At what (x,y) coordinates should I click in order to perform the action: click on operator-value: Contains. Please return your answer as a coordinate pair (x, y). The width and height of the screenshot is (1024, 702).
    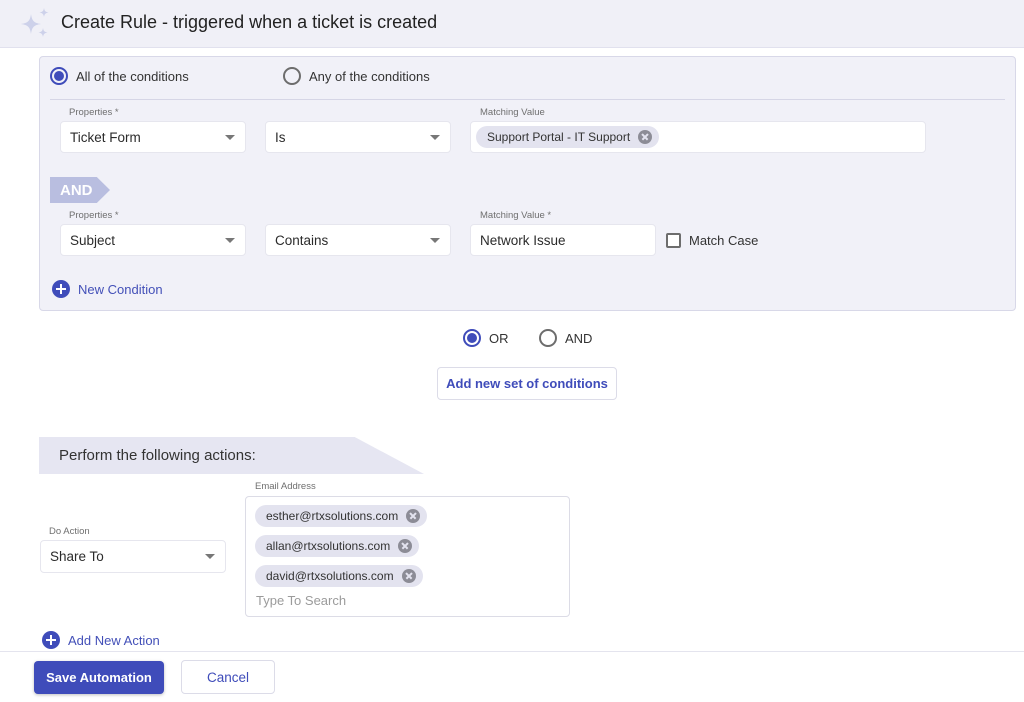
    Looking at the image, I should click on (302, 240).